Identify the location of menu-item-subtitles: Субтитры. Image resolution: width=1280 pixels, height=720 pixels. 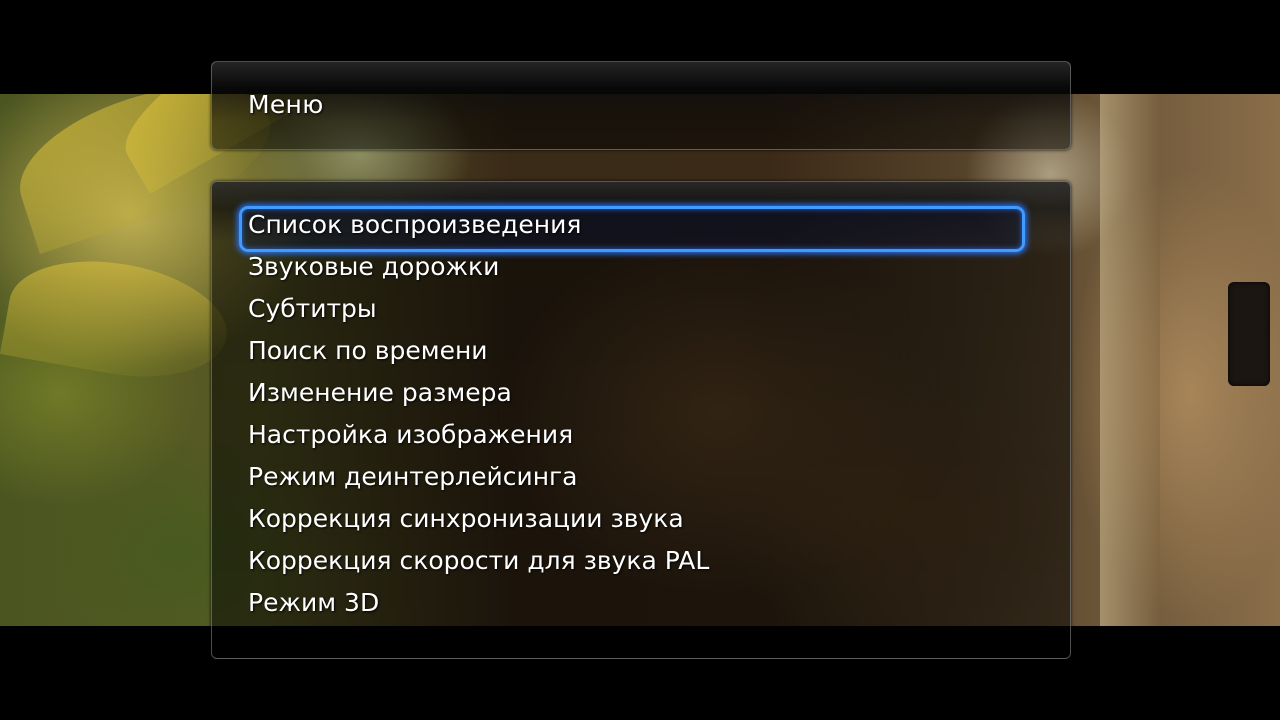
(641, 309).